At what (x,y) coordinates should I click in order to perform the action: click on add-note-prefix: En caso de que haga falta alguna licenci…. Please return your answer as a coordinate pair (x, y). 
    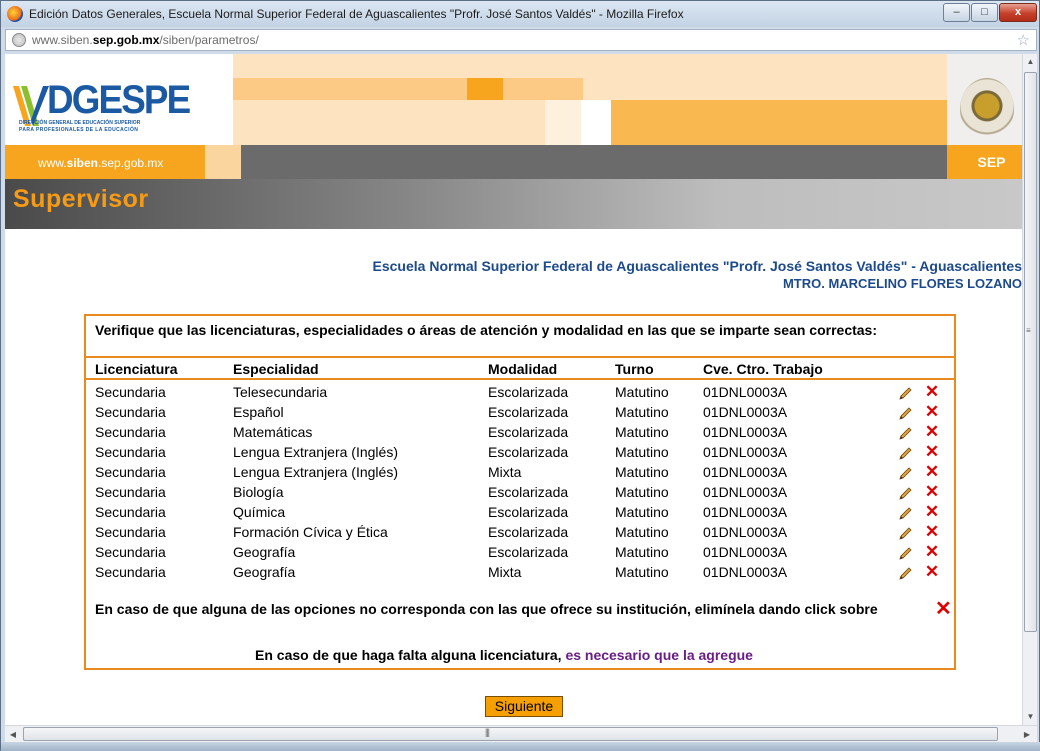
    Looking at the image, I should click on (410, 655).